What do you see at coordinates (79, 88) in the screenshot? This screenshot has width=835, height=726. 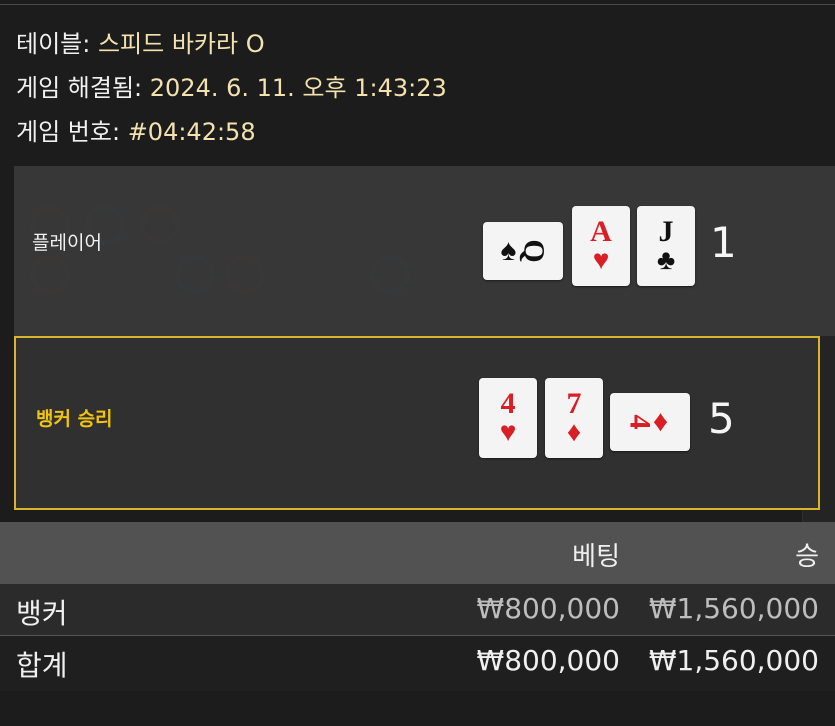 I see `resolved-label: 게임 해결됨:` at bounding box center [79, 88].